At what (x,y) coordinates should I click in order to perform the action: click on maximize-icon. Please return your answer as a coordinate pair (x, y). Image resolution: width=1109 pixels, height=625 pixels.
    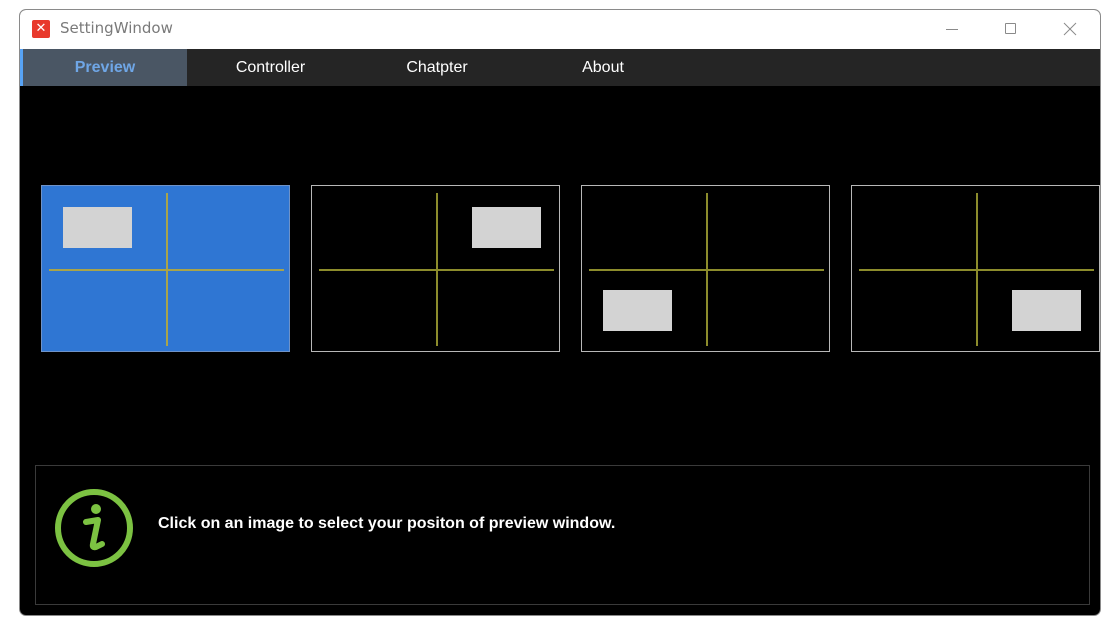
    Looking at the image, I should click on (1010, 28).